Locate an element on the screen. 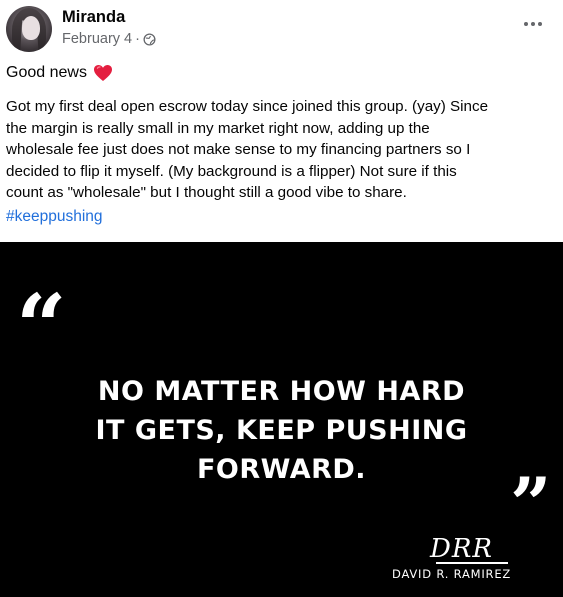 The image size is (563, 597). more-options-icon is located at coordinates (535, 24).